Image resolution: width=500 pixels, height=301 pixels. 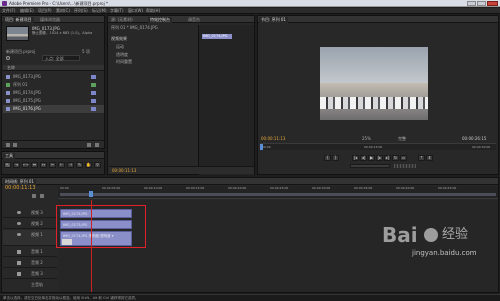 I want to click on program-quality: 完整, so click(x=402, y=138).